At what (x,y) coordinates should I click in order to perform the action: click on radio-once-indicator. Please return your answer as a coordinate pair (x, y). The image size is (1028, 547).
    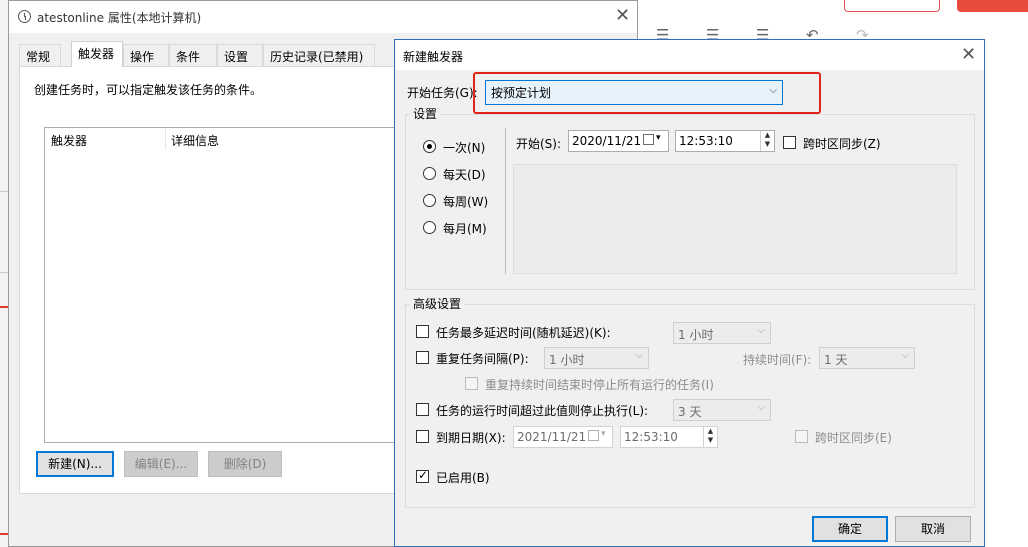
    Looking at the image, I should click on (429, 146).